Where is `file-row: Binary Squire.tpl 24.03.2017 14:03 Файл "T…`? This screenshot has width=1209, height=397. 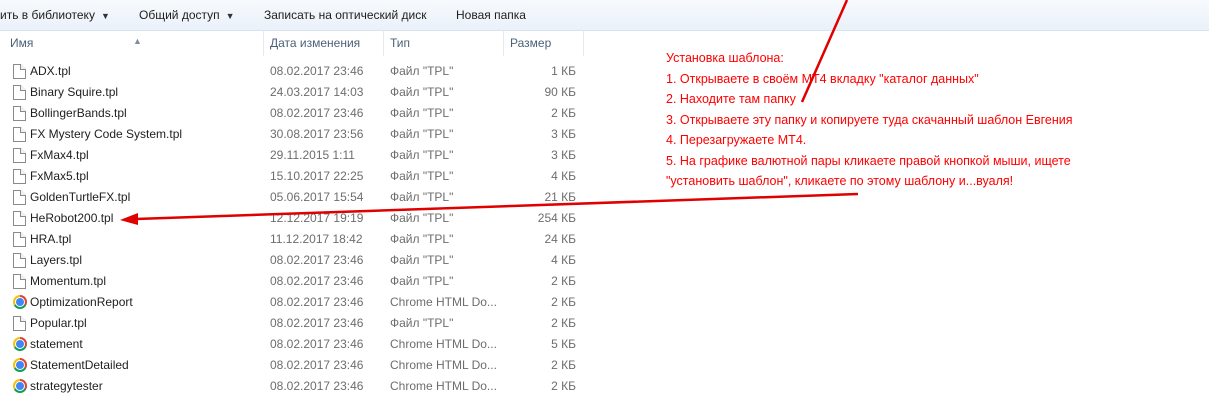
file-row: Binary Squire.tpl 24.03.2017 14:03 Файл "T… is located at coordinates (293, 92).